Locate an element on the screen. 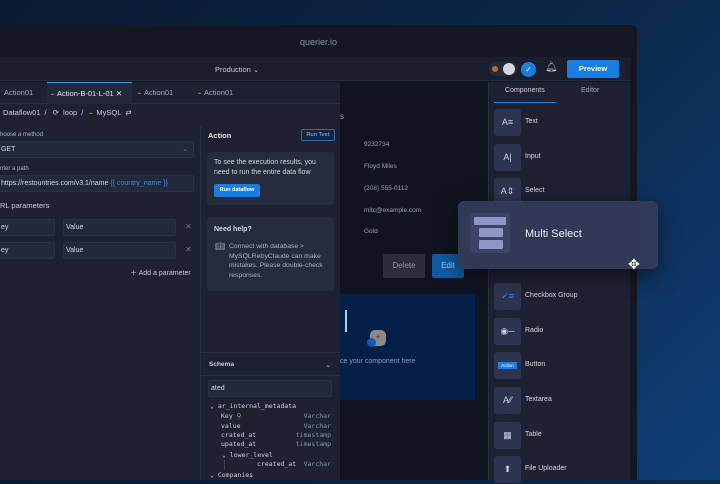 The image size is (720, 484). add-parameter-button: ＋ Add a parameter is located at coordinates (160, 273).